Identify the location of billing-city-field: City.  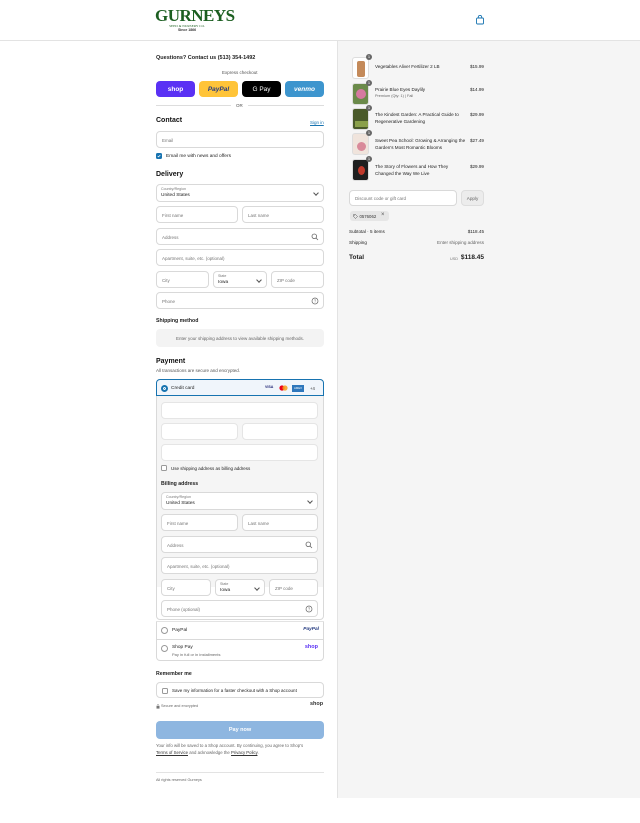
(186, 587).